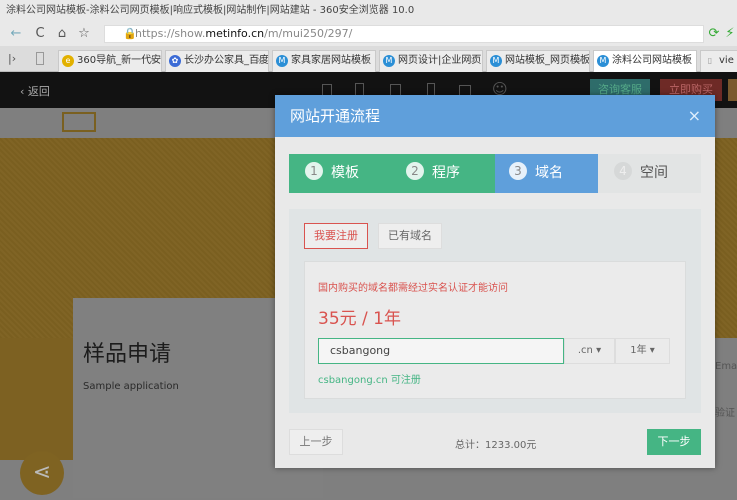  What do you see at coordinates (345, 173) in the screenshot?
I see `step-label: 模板` at bounding box center [345, 173].